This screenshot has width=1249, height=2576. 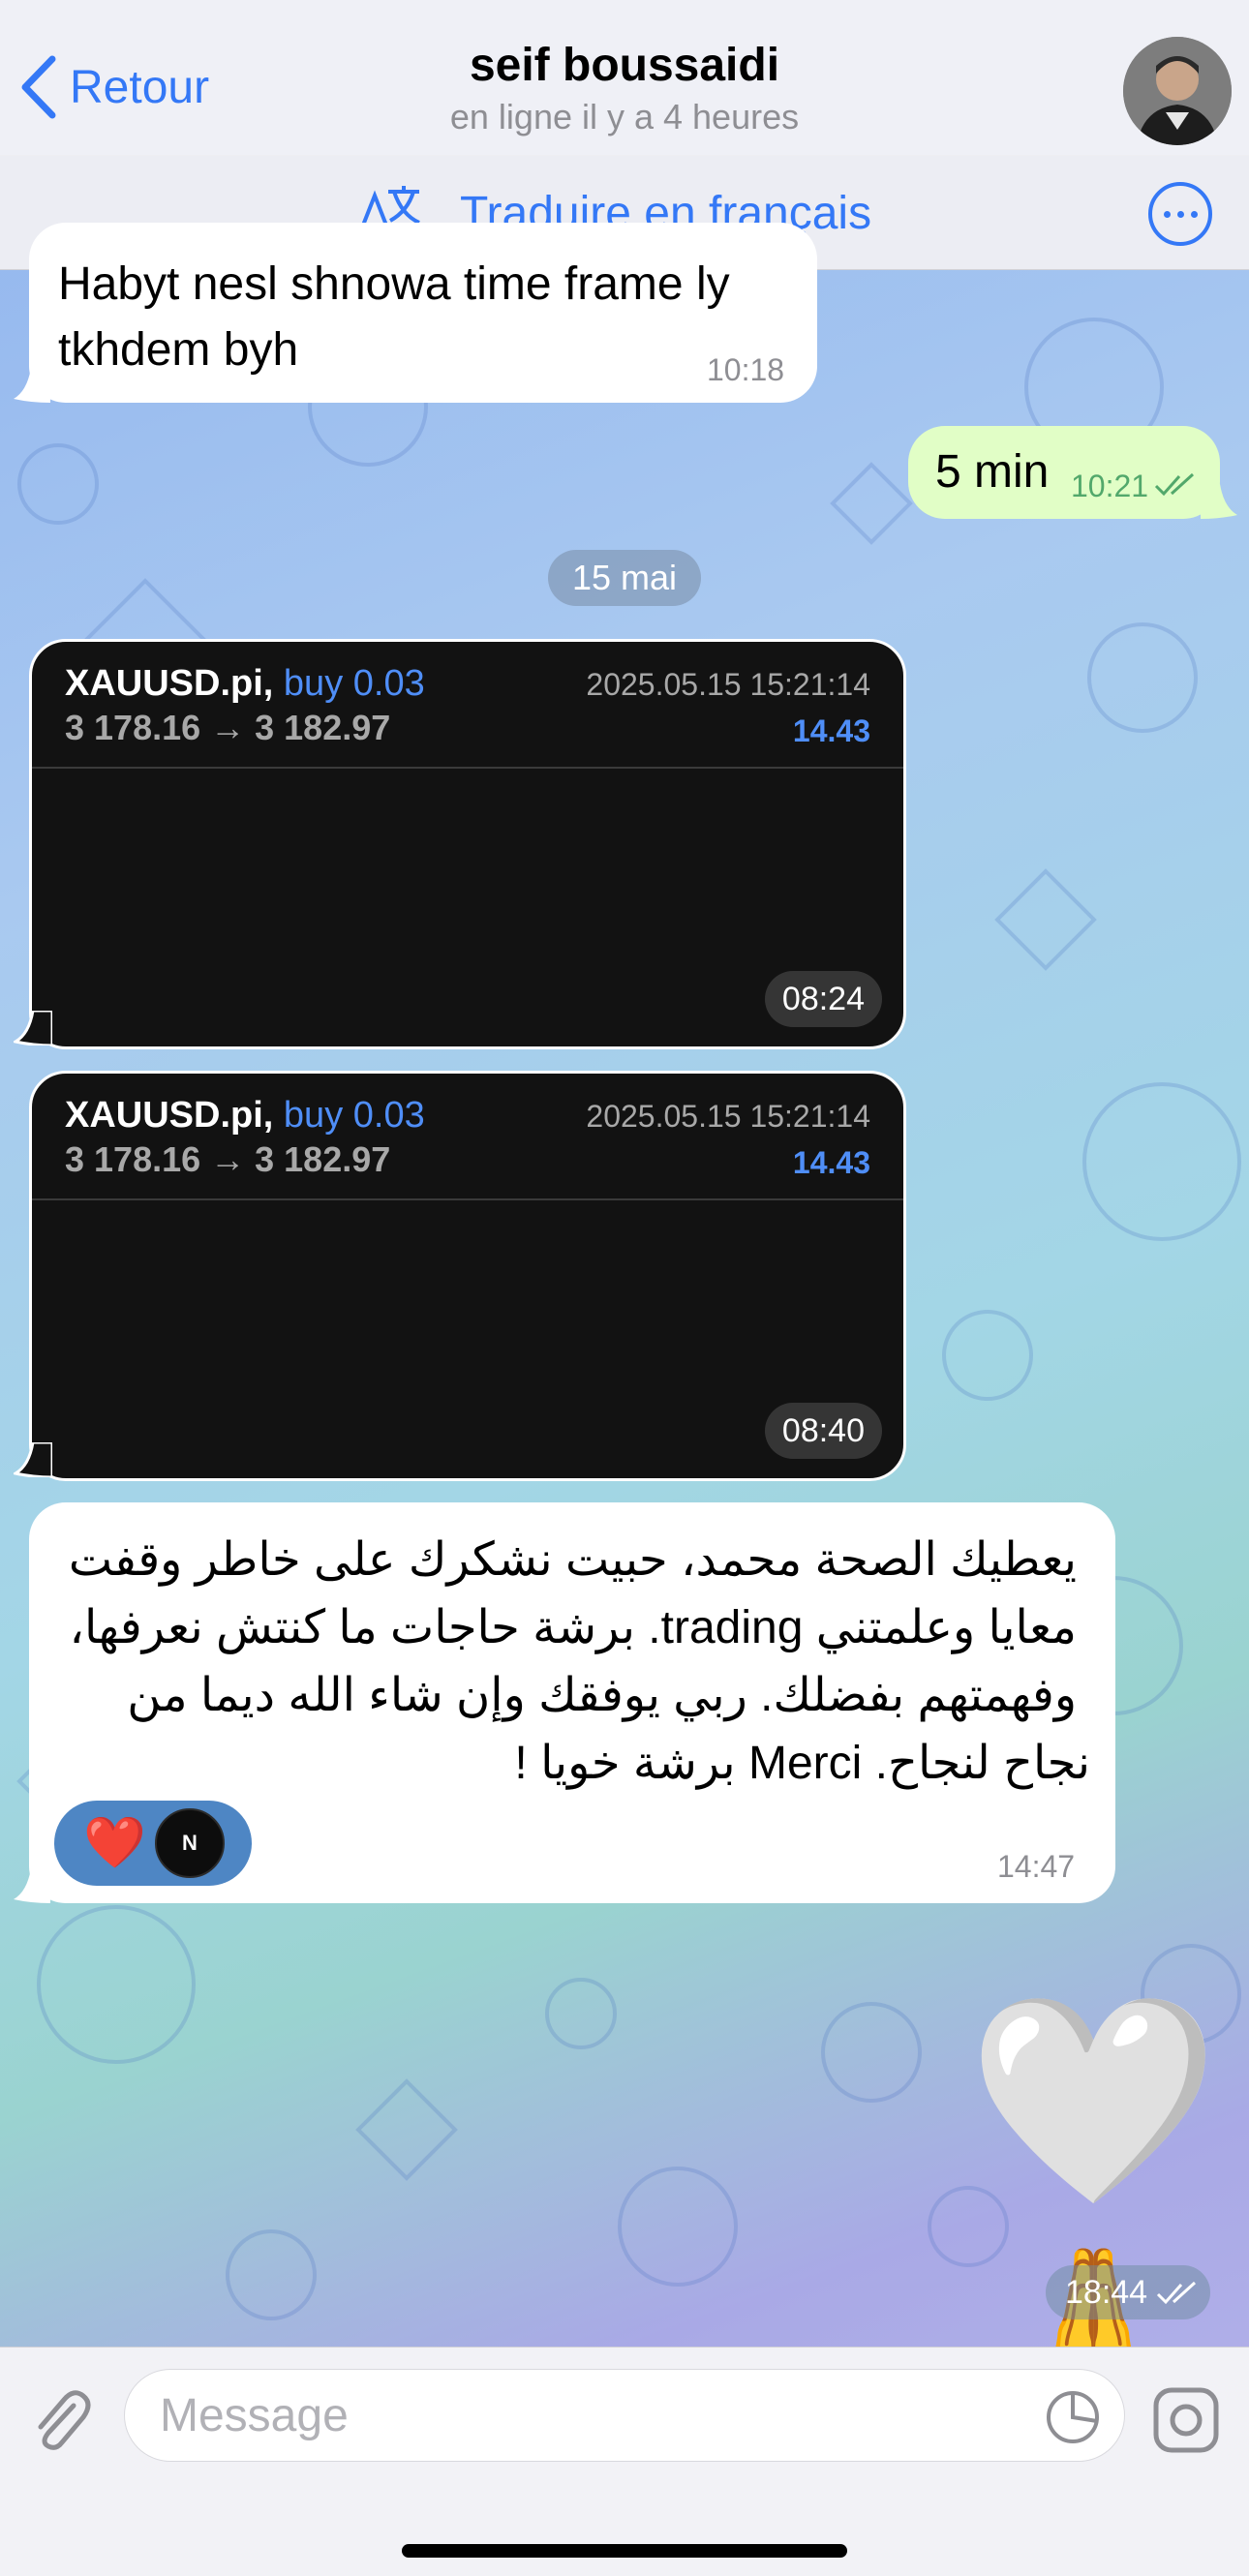 I want to click on message-outgoing: 5 min 10:21, so click(x=1064, y=473).